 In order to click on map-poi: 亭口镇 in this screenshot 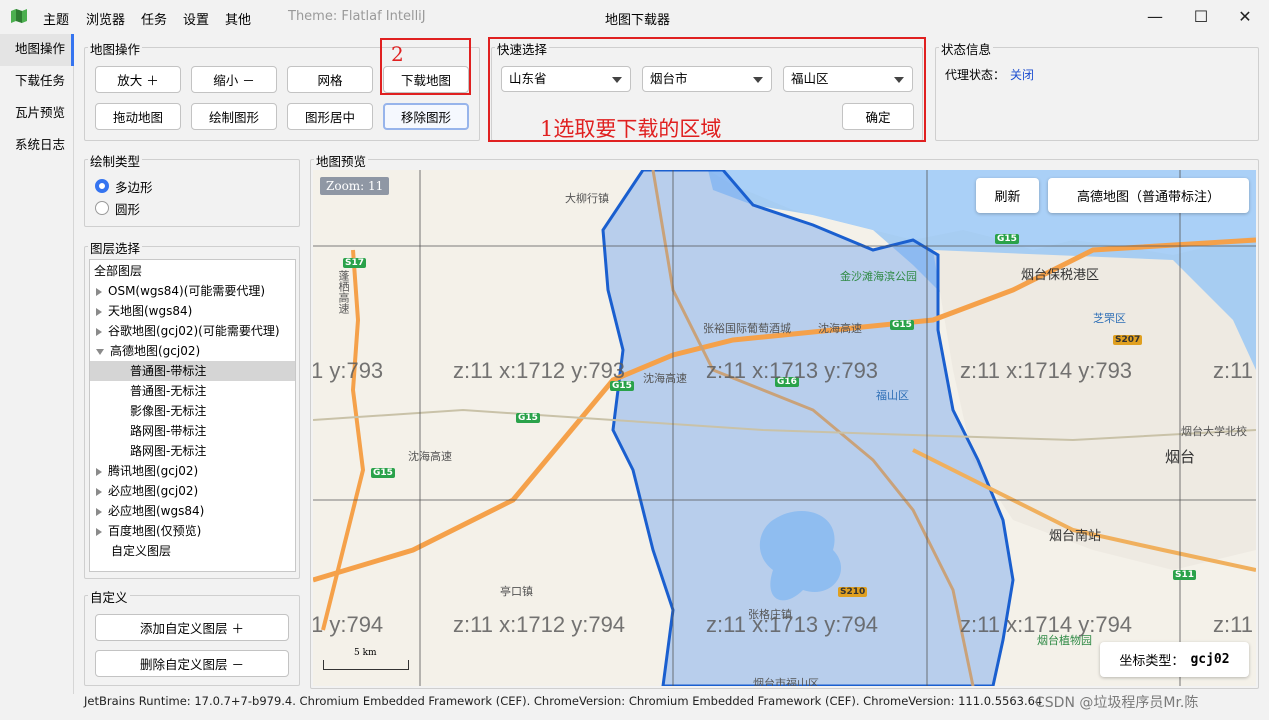, I will do `click(516, 591)`.